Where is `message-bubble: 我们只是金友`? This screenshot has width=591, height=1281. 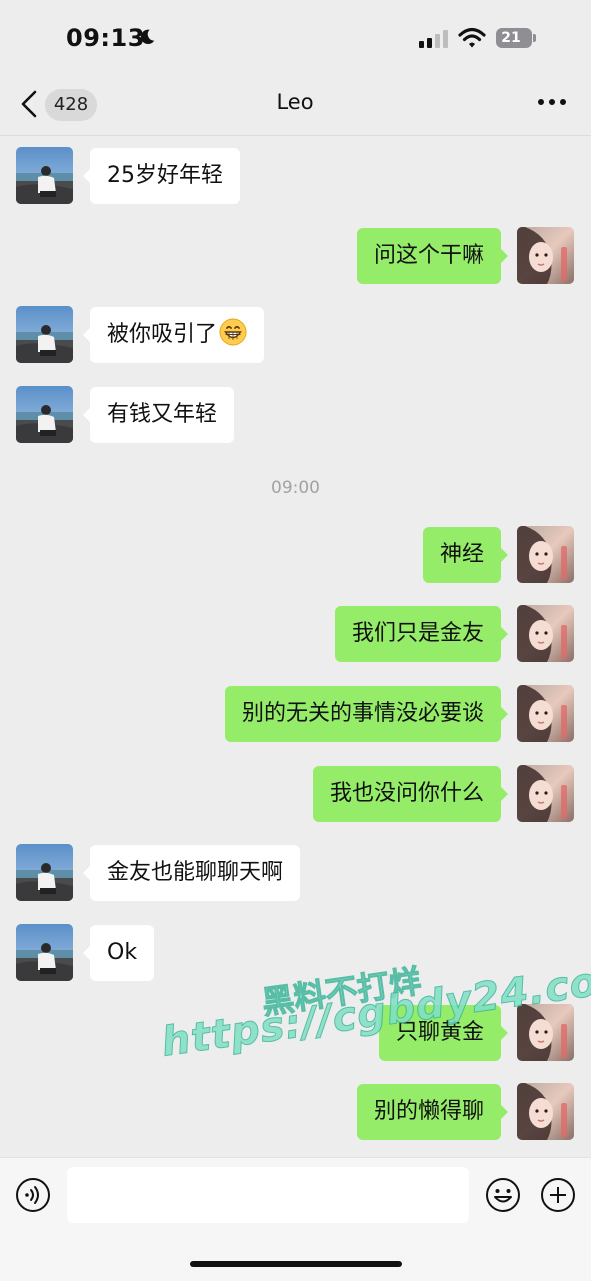
message-bubble: 我们只是金友 is located at coordinates (421, 634).